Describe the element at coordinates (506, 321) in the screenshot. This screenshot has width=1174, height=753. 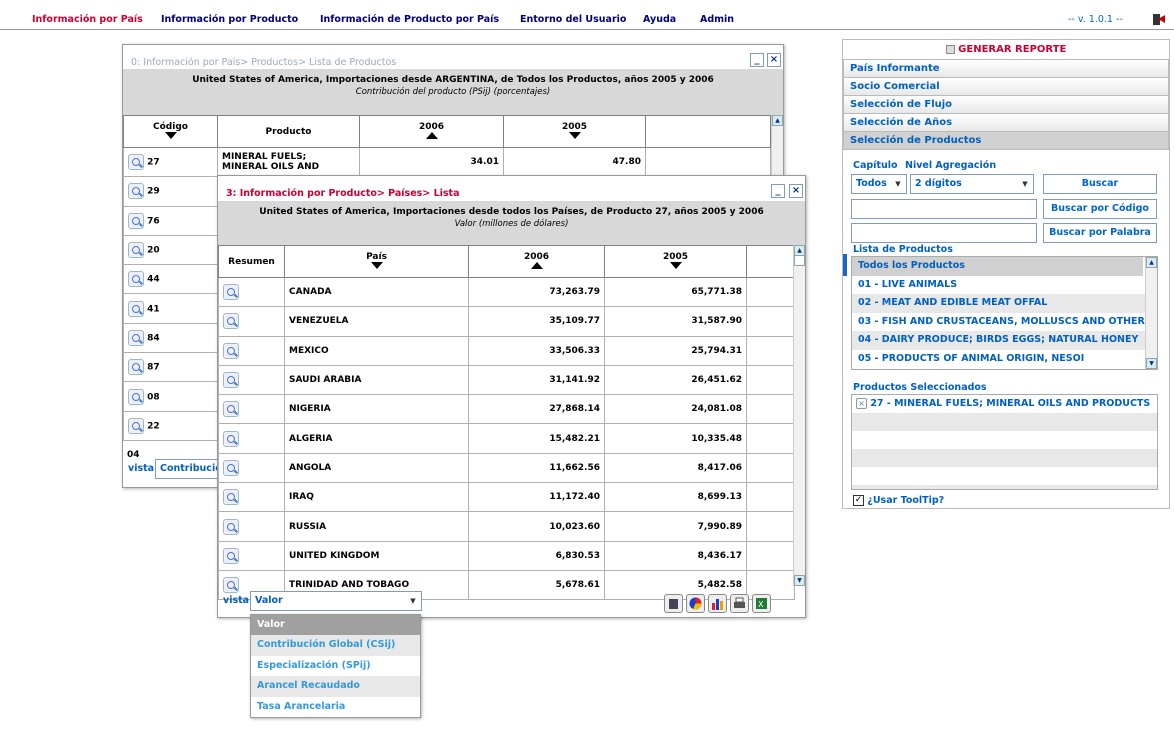
I see `table-row: VENEZUELA 35,109.77 31,587.90` at that location.